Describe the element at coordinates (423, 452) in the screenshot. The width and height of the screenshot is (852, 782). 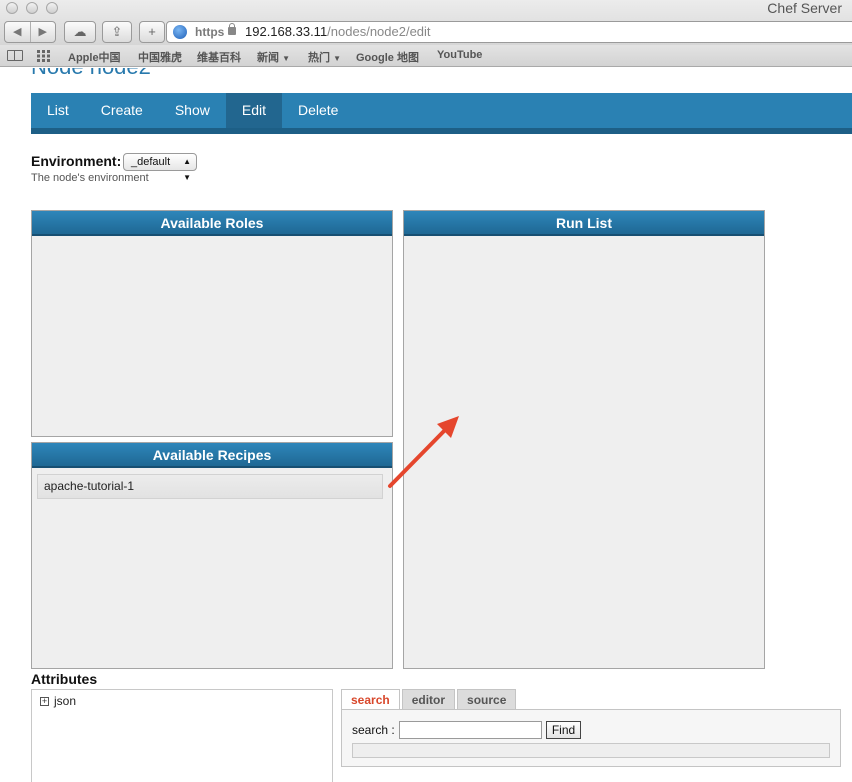
I see `drag-arrow-annotation` at that location.